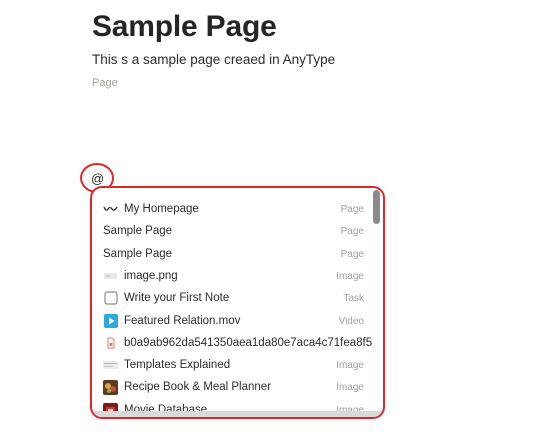 Image resolution: width=550 pixels, height=435 pixels. What do you see at coordinates (110, 365) in the screenshot?
I see `template-thumb-icon` at bounding box center [110, 365].